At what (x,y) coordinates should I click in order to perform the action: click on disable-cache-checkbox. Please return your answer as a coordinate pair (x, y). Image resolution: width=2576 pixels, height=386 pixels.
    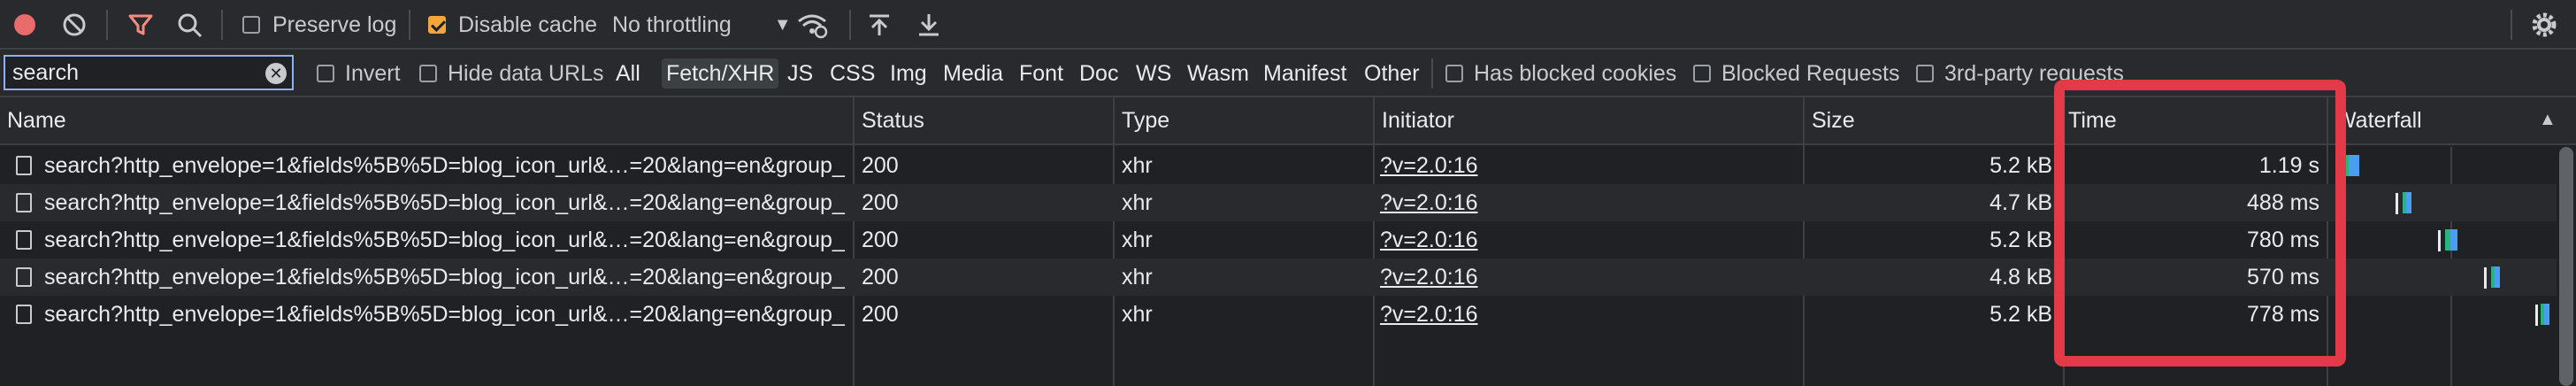
    Looking at the image, I should click on (437, 25).